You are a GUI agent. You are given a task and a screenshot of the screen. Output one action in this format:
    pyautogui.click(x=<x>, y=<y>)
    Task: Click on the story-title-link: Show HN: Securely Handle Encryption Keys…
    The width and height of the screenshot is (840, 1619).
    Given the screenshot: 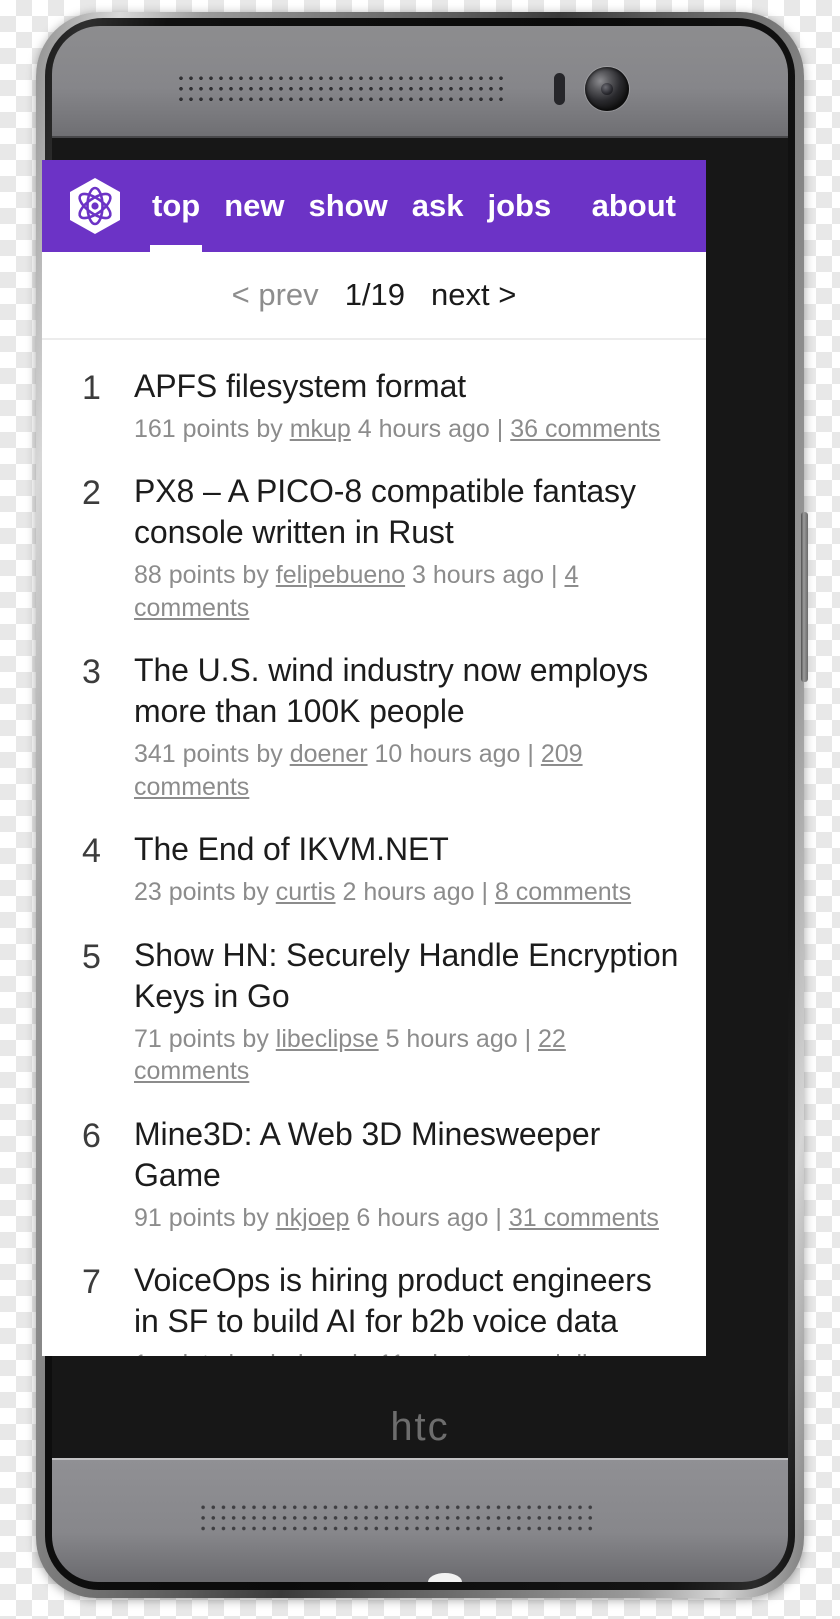 What is the action you would take?
    pyautogui.click(x=408, y=976)
    